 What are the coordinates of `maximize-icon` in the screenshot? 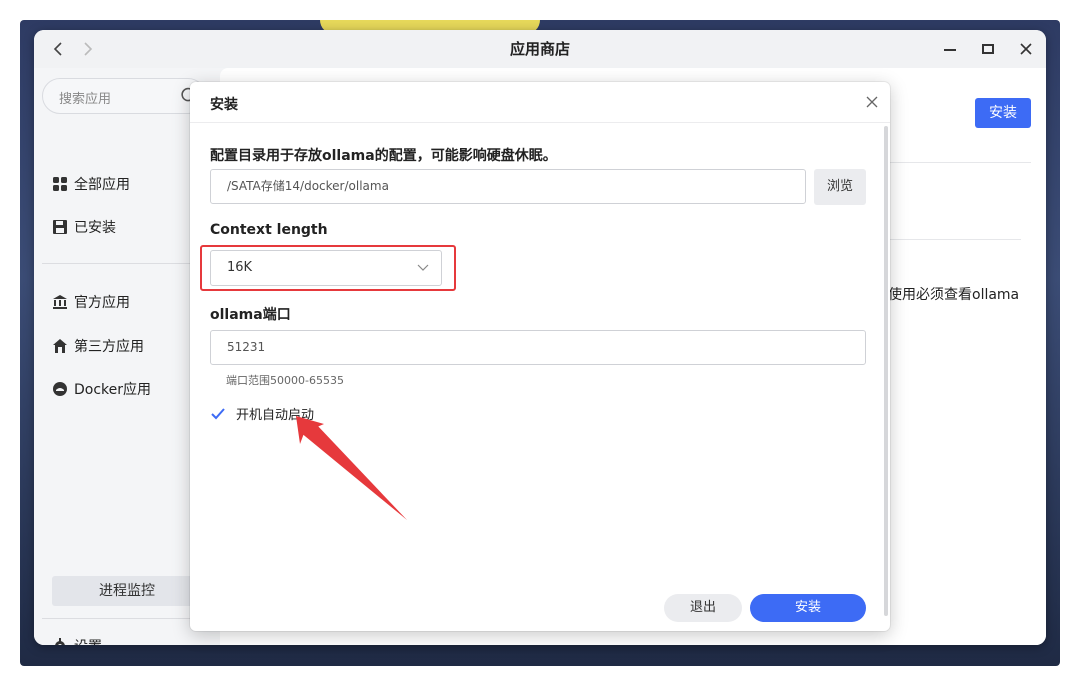 It's located at (988, 49).